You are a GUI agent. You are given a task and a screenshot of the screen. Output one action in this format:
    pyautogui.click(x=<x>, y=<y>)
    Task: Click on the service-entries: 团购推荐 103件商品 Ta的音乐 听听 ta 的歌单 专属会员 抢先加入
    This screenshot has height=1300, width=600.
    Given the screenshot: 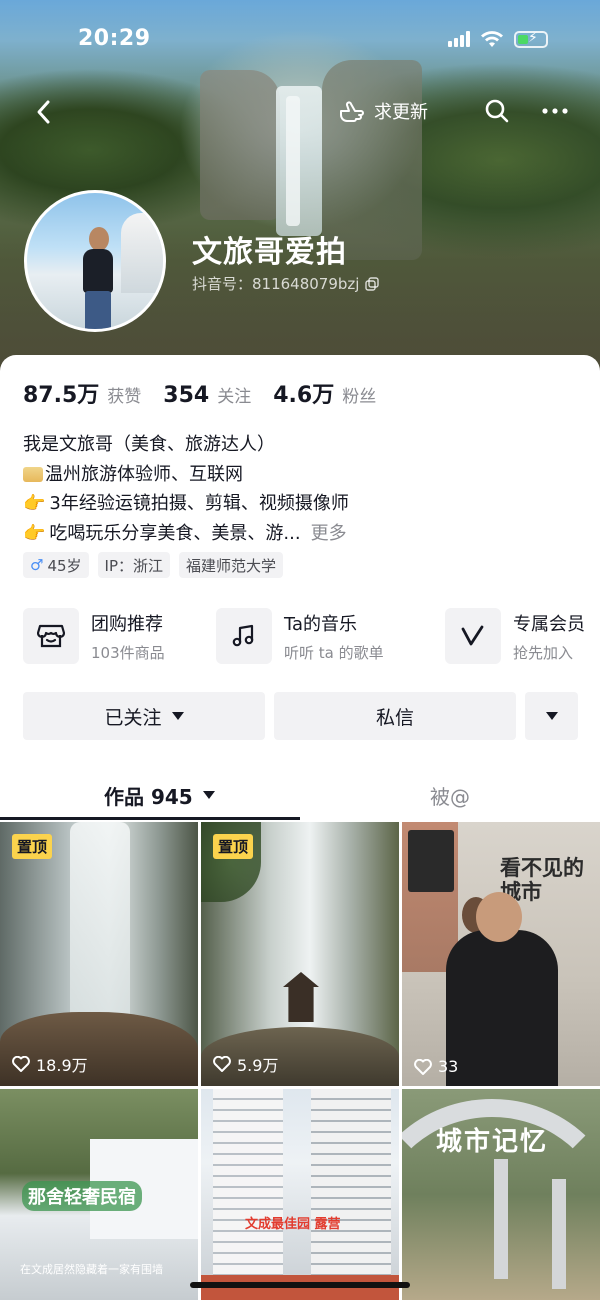 What is the action you would take?
    pyautogui.click(x=311, y=638)
    